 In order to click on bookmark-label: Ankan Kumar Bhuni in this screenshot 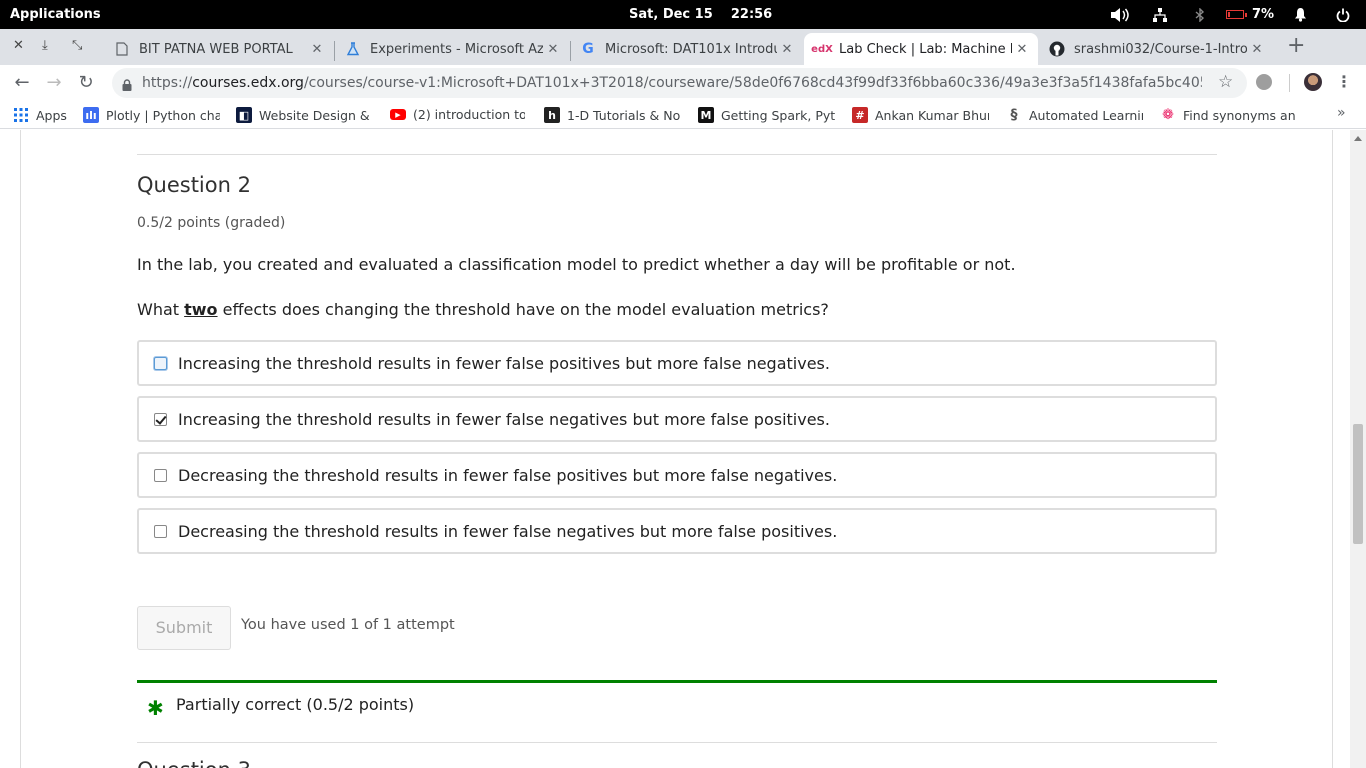, I will do `click(932, 115)`.